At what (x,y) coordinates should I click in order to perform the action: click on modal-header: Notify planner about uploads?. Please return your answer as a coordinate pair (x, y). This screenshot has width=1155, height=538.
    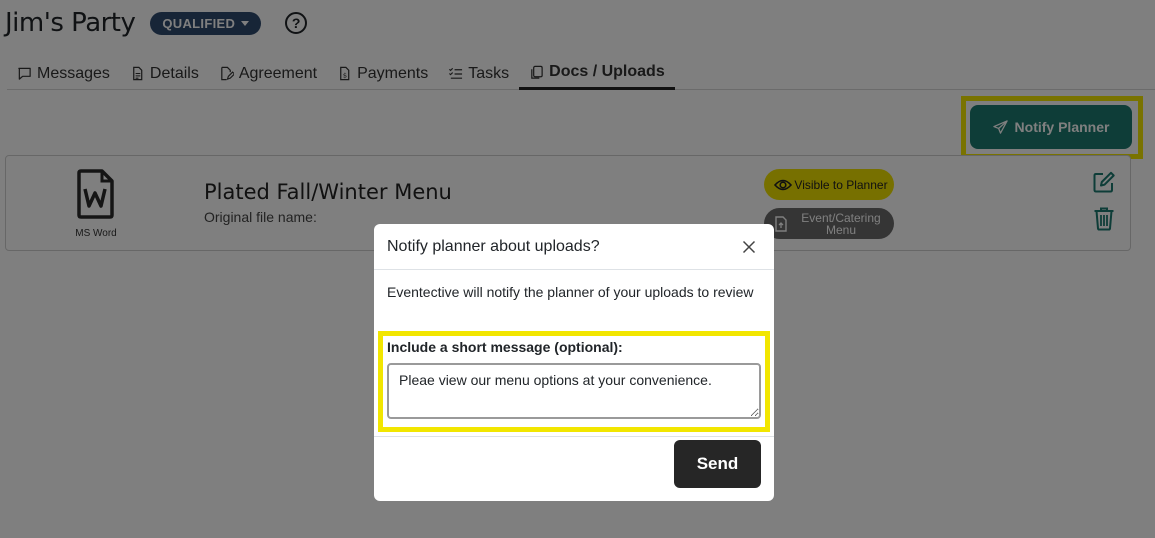
    Looking at the image, I should click on (574, 247).